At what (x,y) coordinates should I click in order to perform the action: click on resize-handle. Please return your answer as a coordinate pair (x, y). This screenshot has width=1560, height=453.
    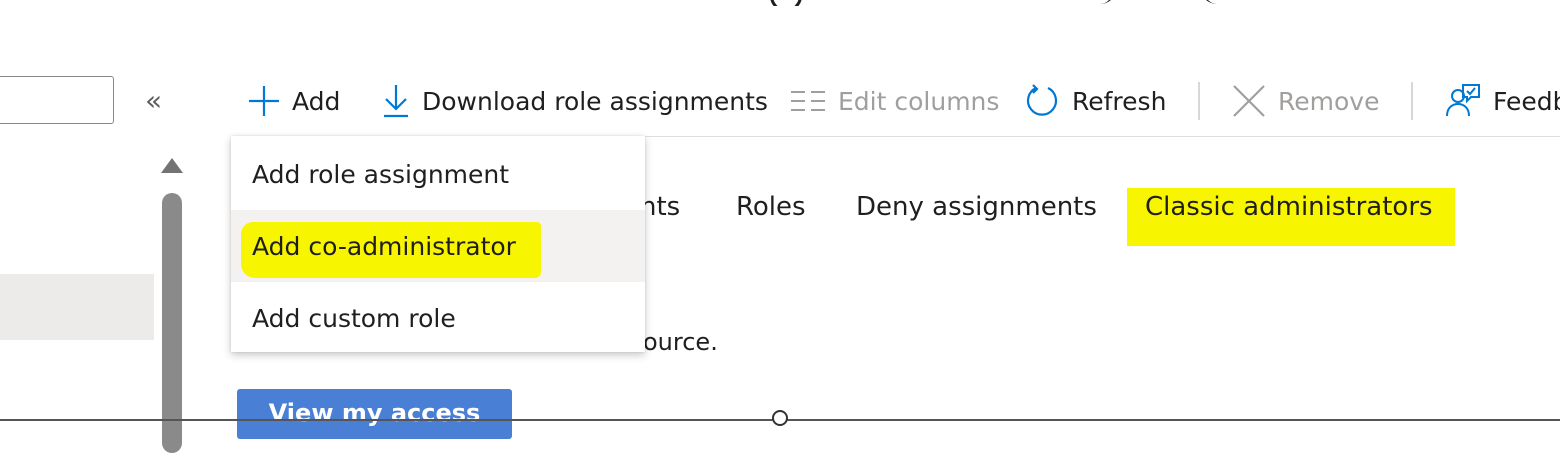
    Looking at the image, I should click on (780, 418).